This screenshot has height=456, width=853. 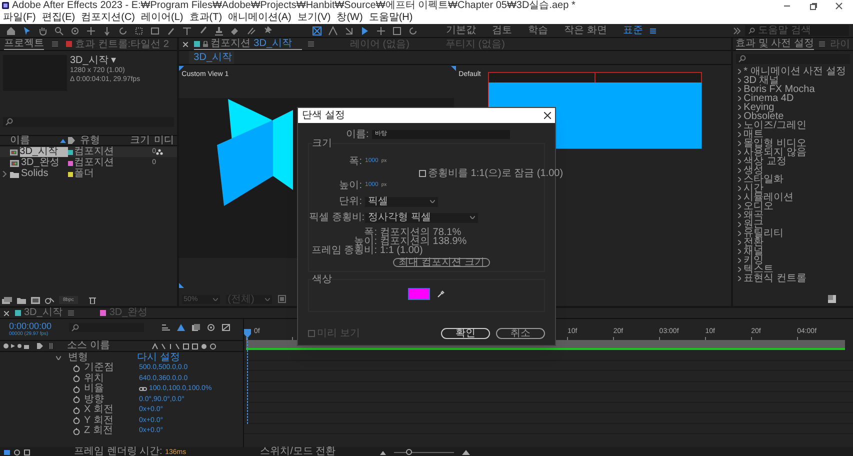 What do you see at coordinates (63, 140) in the screenshot?
I see `sort-ascending-icon` at bounding box center [63, 140].